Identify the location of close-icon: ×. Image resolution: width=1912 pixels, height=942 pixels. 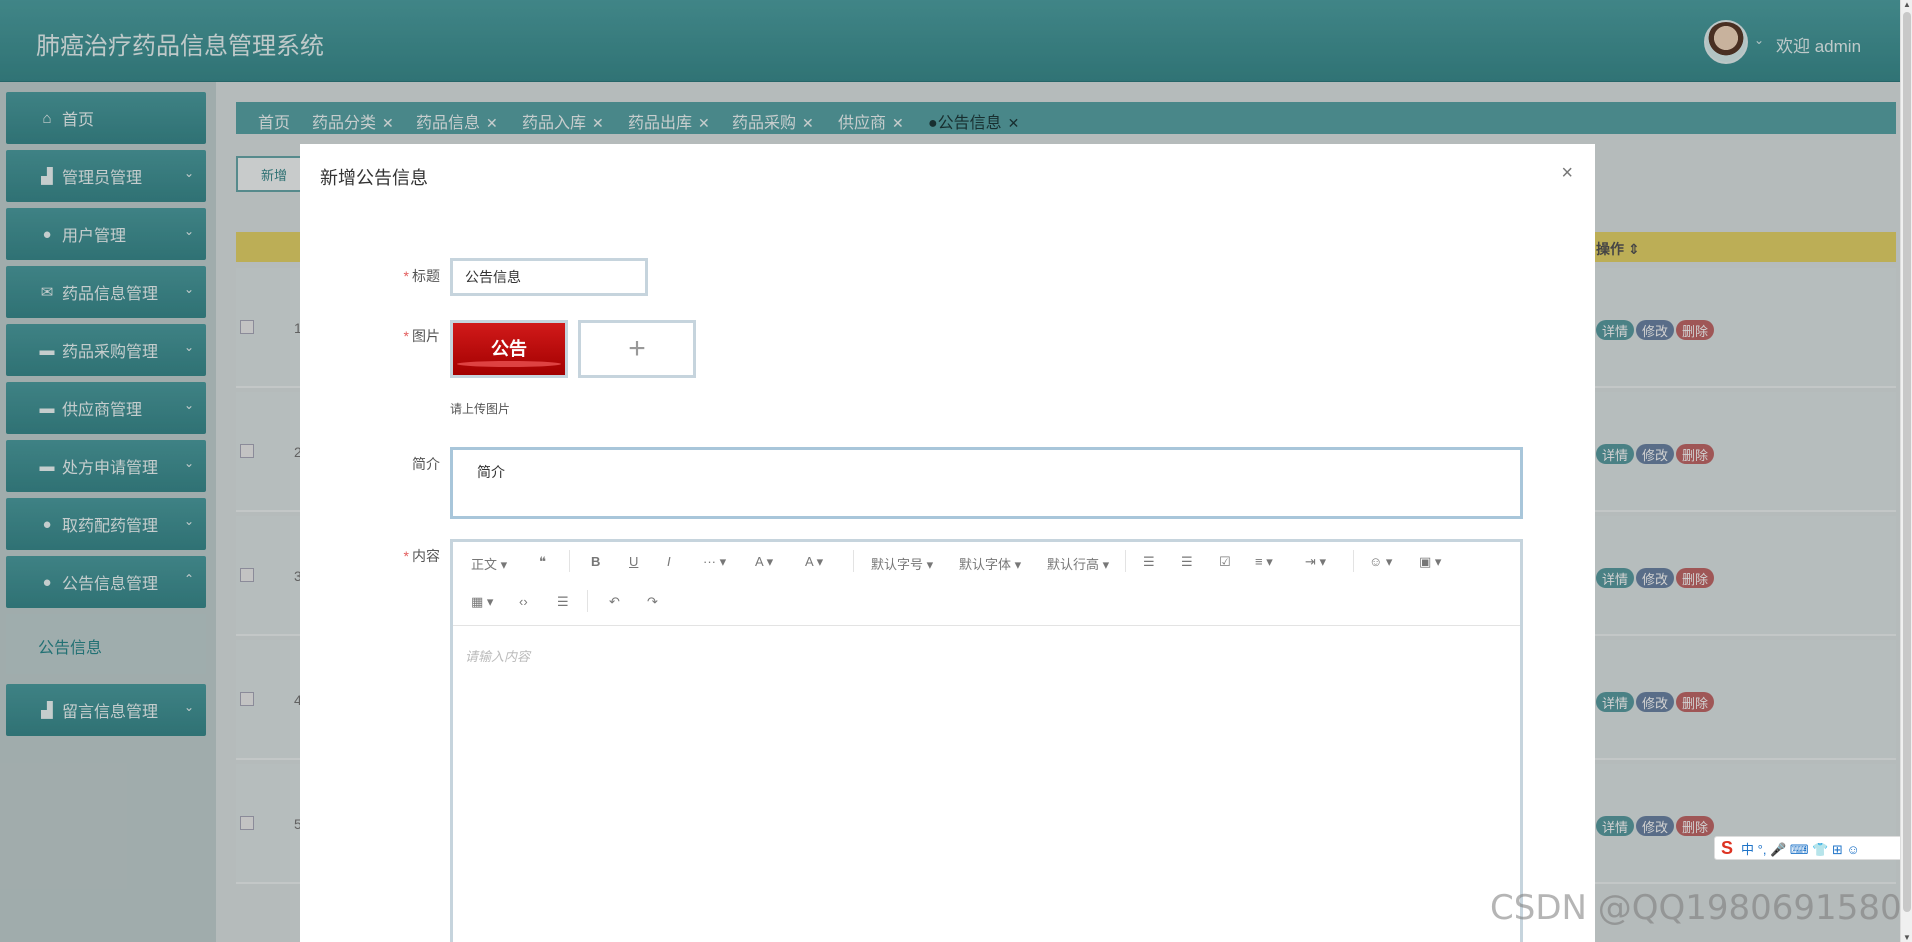
(1567, 173).